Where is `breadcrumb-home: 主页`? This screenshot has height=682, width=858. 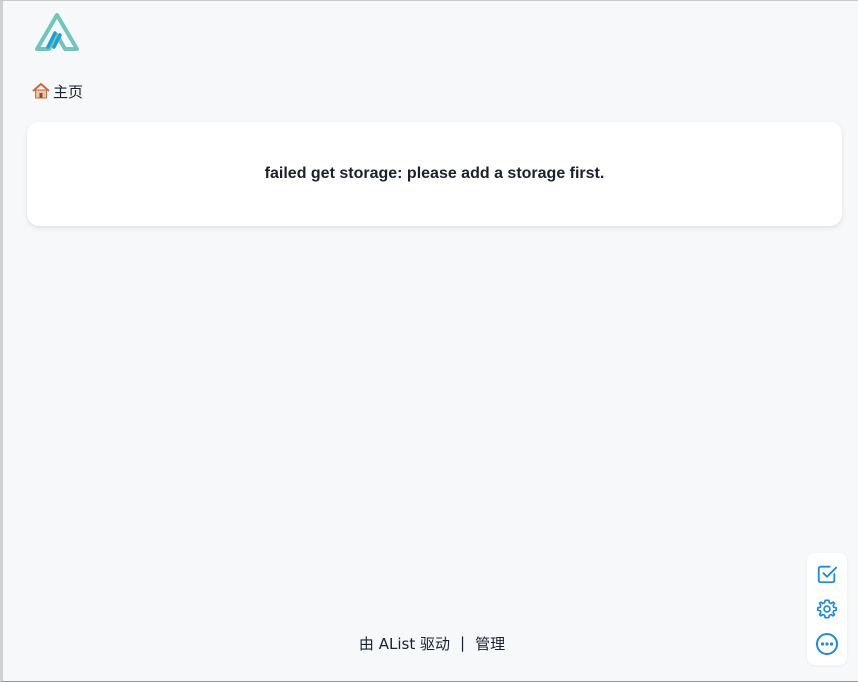 breadcrumb-home: 主页 is located at coordinates (57, 91).